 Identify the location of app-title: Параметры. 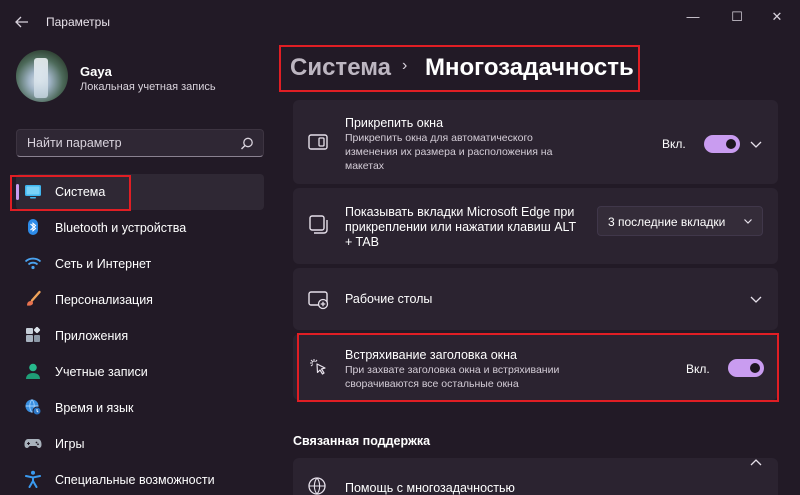
(78, 22).